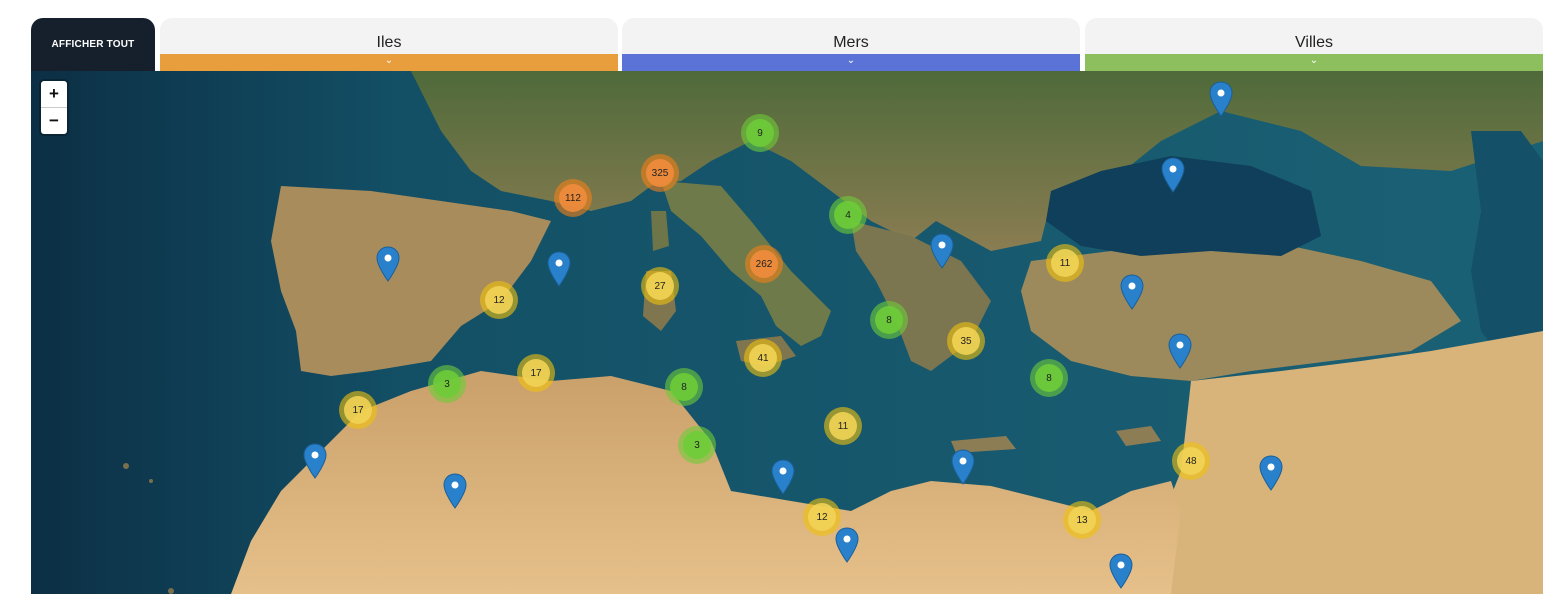 Image resolution: width=1546 pixels, height=594 pixels. I want to click on cluster-count: 4, so click(848, 215).